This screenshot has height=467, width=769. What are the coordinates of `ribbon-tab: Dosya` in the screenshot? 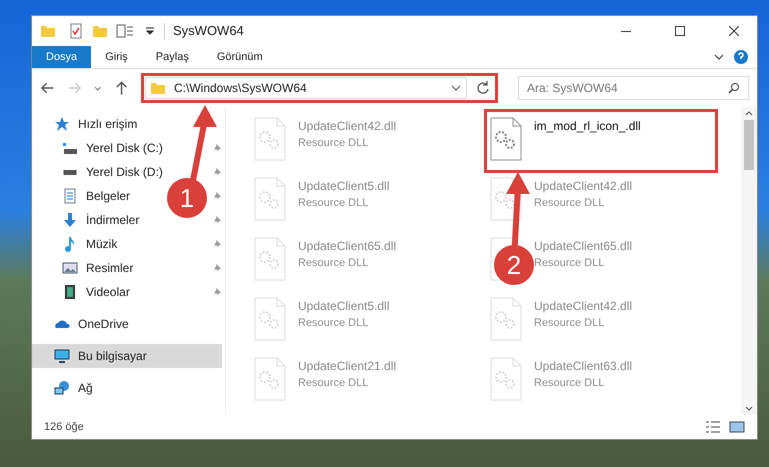 It's located at (62, 57).